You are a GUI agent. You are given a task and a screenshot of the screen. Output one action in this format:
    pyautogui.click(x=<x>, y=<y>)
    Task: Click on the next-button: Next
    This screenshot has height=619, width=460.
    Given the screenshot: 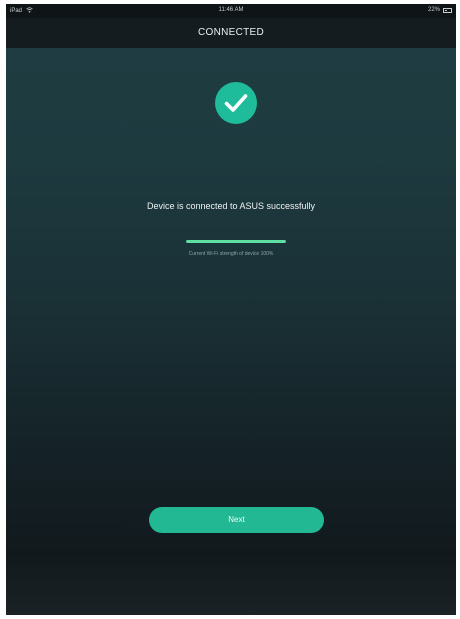 What is the action you would take?
    pyautogui.click(x=236, y=520)
    